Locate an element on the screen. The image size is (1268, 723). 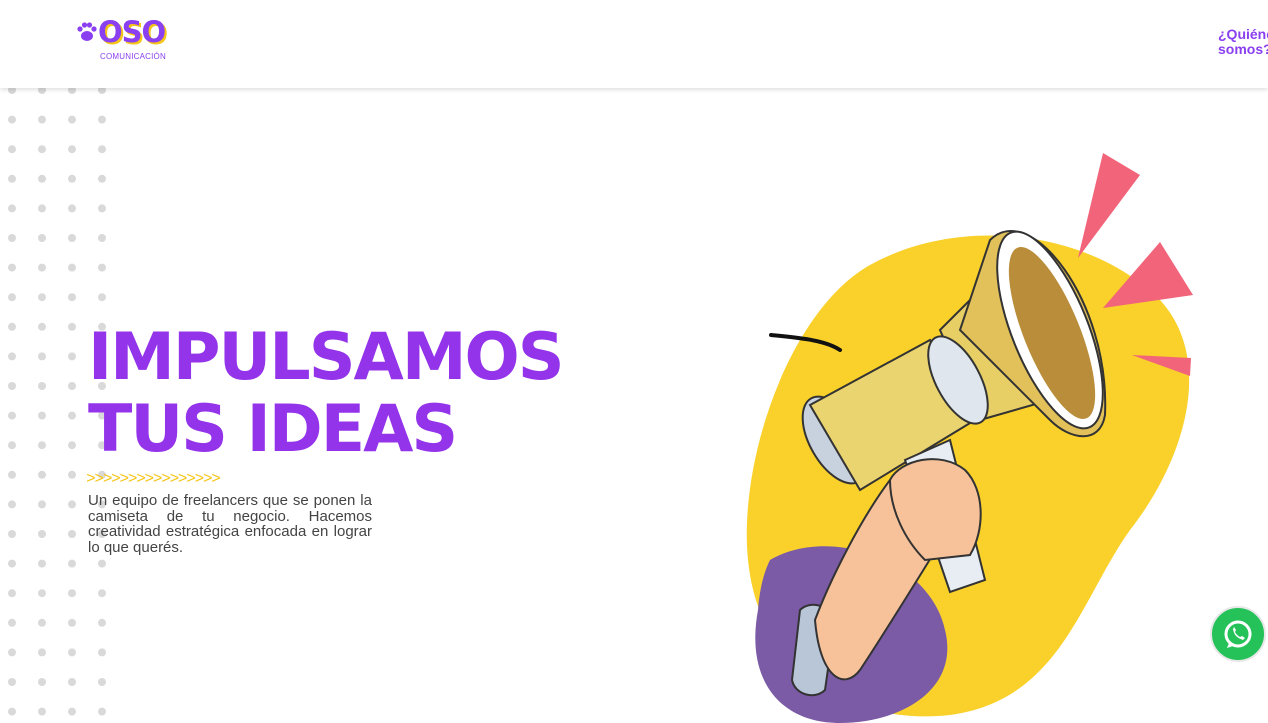
logo-subtitle: COMUNICACIÓN is located at coordinates (133, 56).